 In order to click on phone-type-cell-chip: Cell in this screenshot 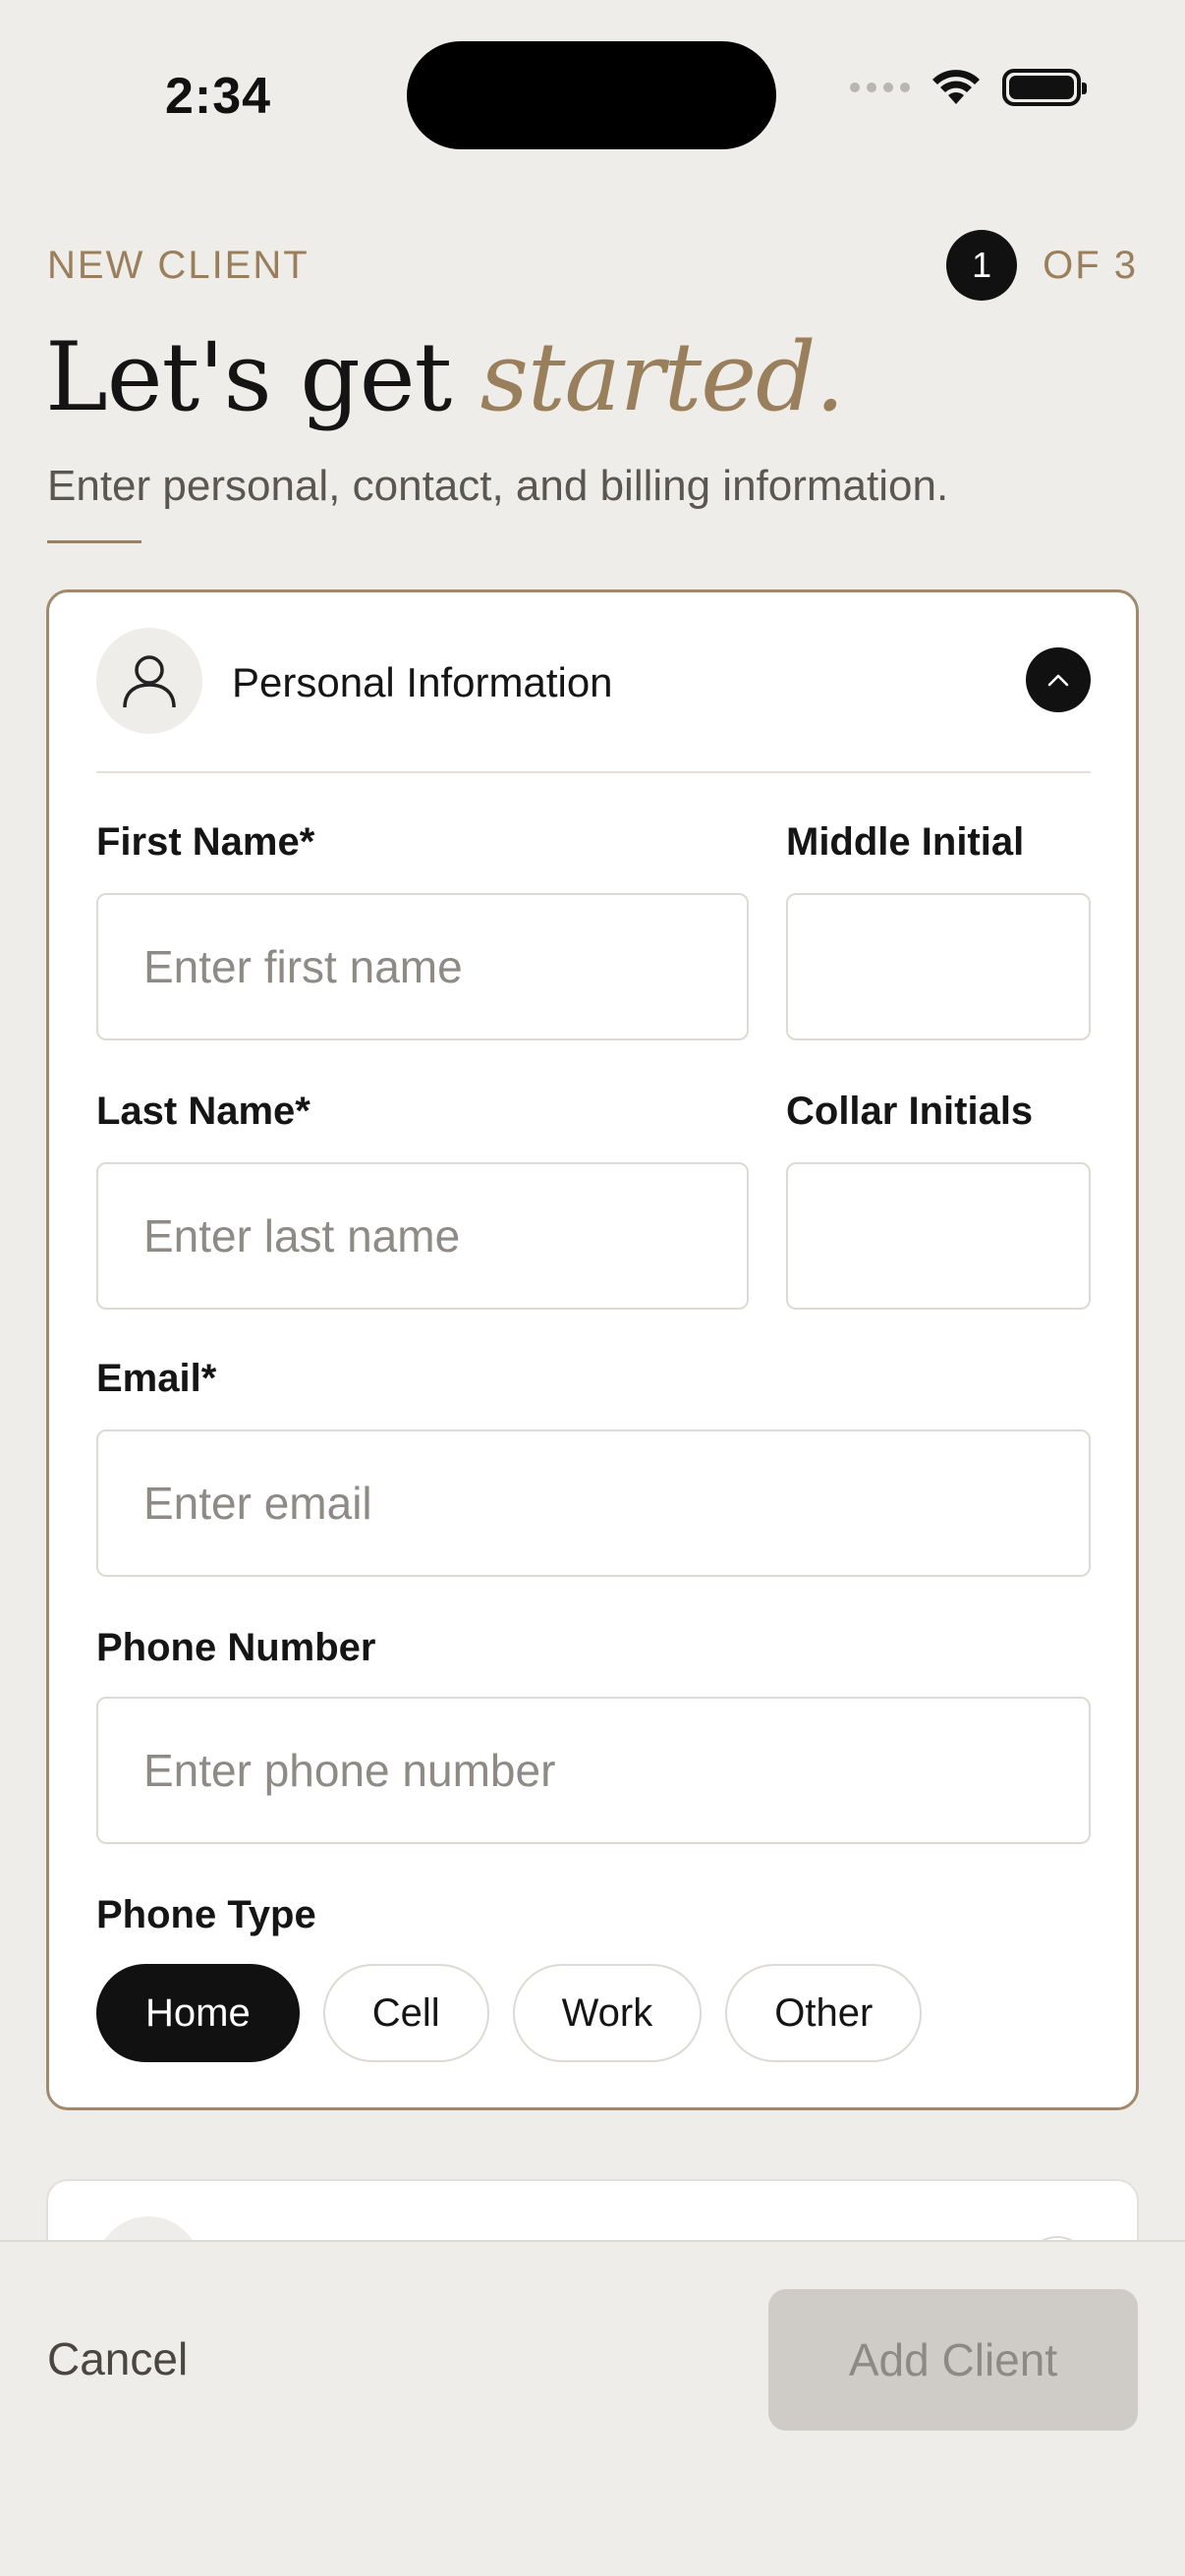, I will do `click(406, 2013)`.